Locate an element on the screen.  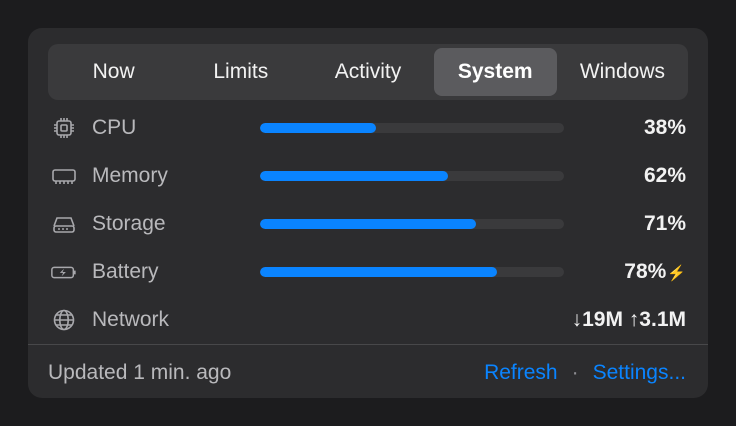
metric-value: 71% is located at coordinates (664, 223).